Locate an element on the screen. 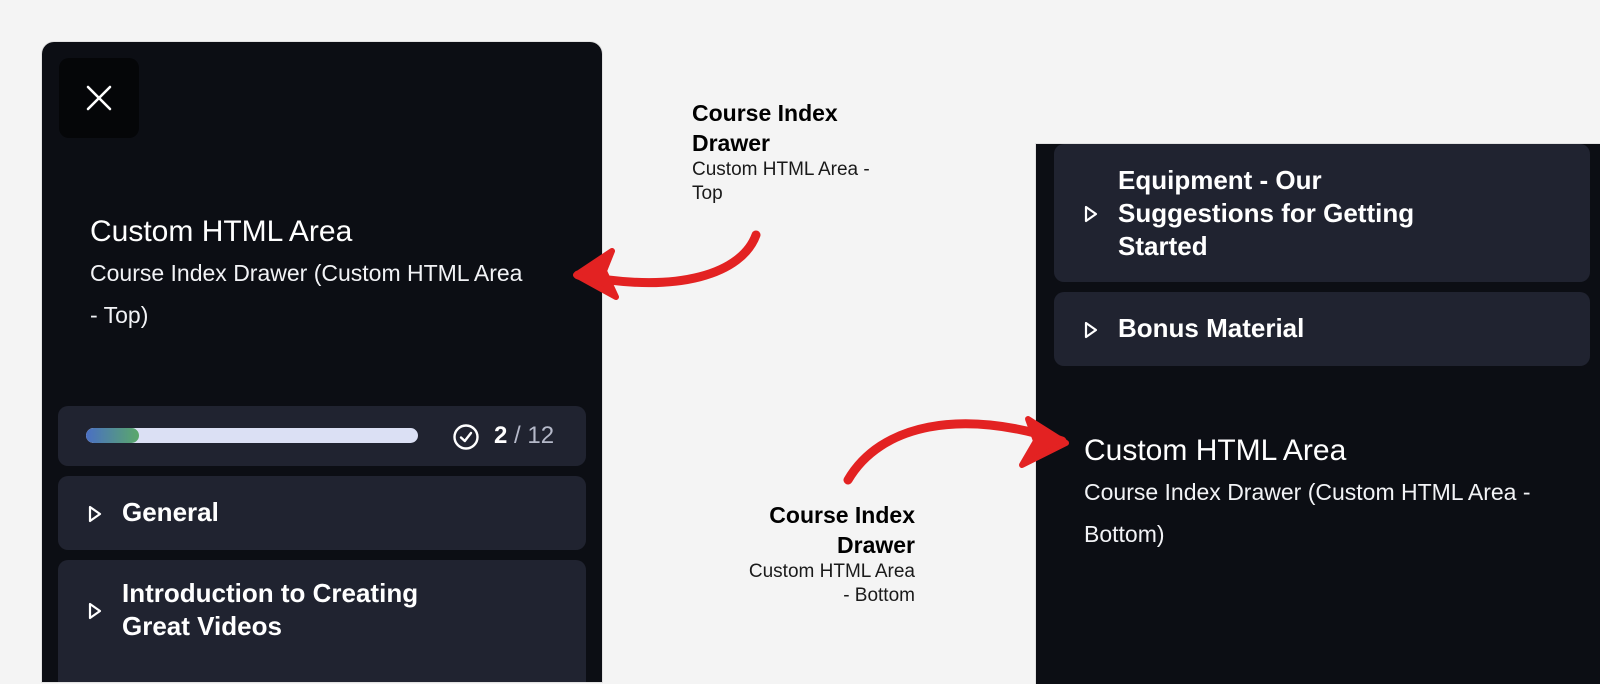  section-general: General is located at coordinates (322, 513).